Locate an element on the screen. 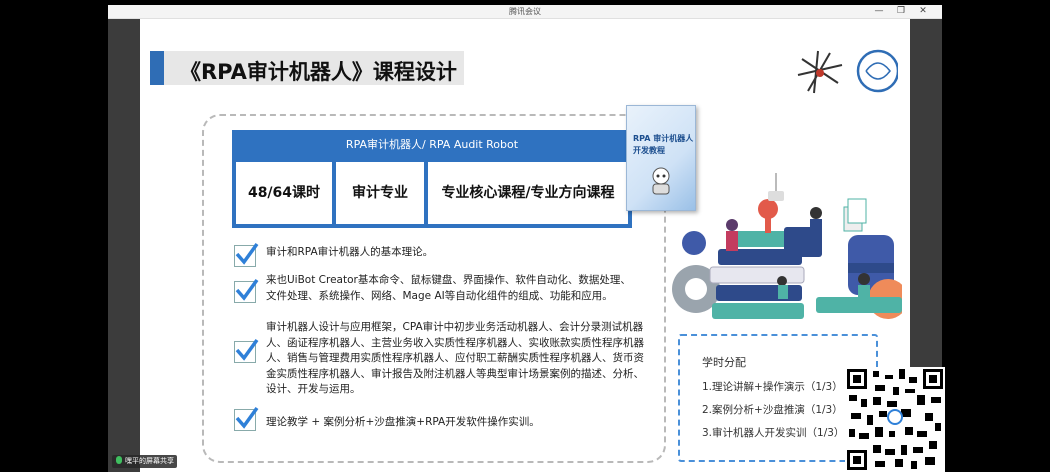  slide-title: 《RPA审计机器人》课程设计 is located at coordinates (318, 72).